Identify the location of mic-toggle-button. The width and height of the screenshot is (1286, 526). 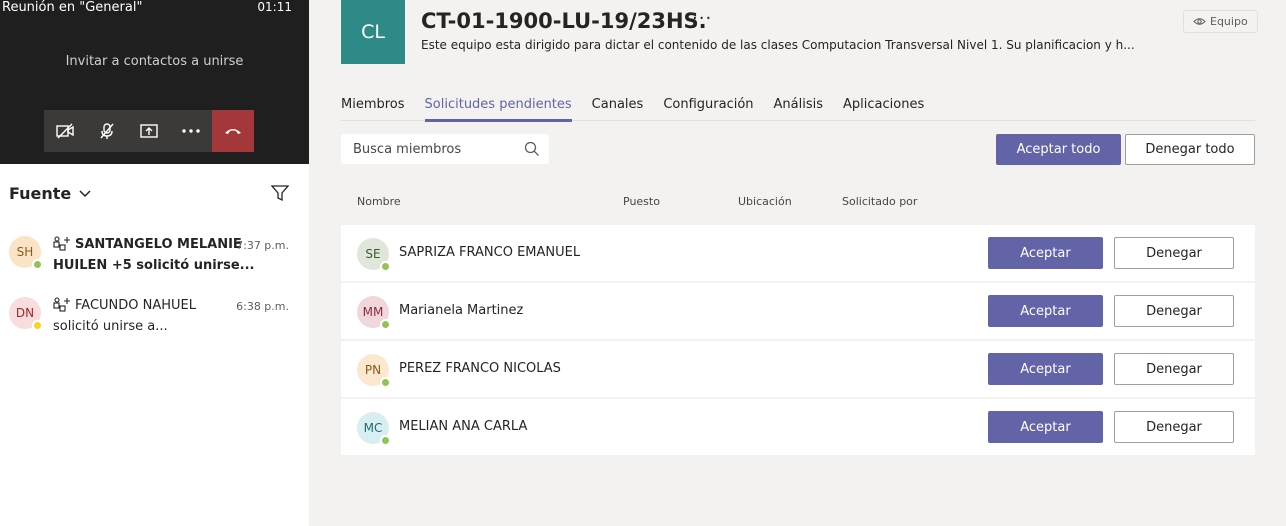
(107, 131).